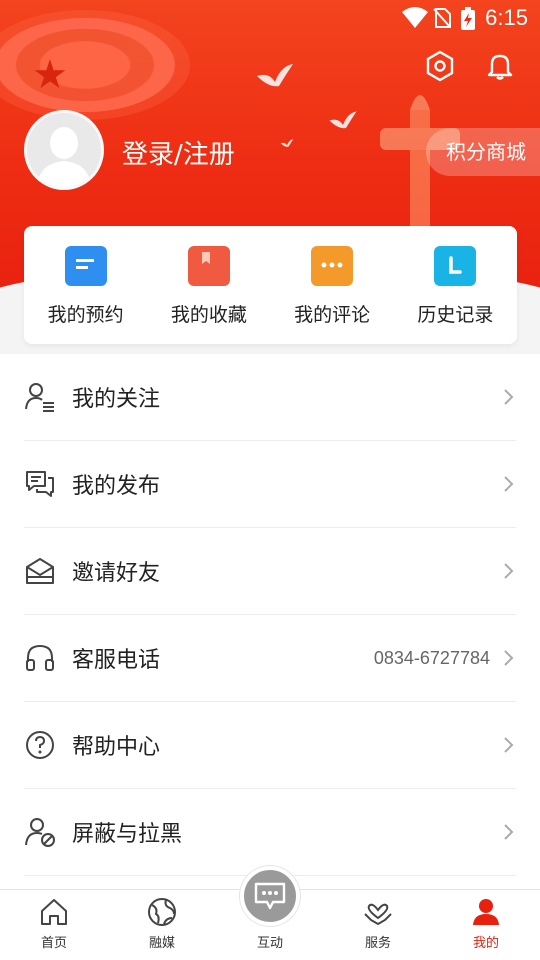  Describe the element at coordinates (270, 18) in the screenshot. I see `status-bar: 6:15` at that location.